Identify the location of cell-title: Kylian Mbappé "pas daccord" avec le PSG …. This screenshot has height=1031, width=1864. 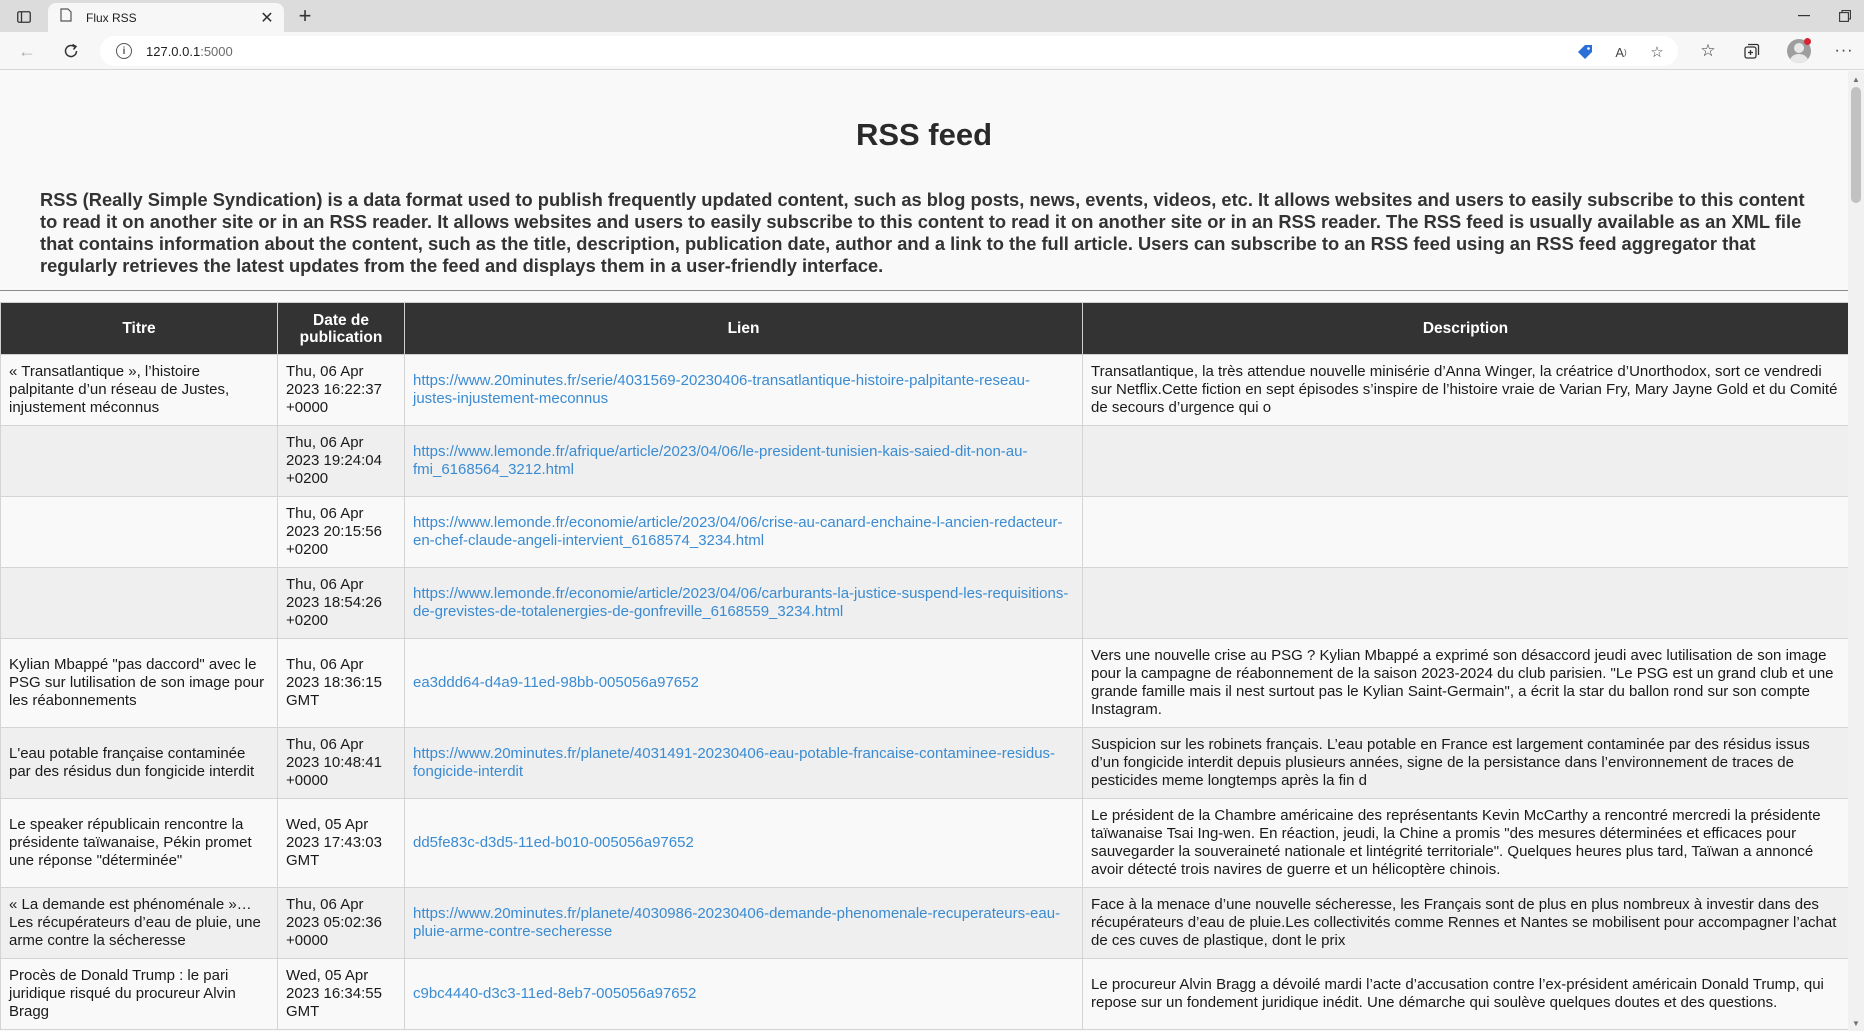
(139, 683).